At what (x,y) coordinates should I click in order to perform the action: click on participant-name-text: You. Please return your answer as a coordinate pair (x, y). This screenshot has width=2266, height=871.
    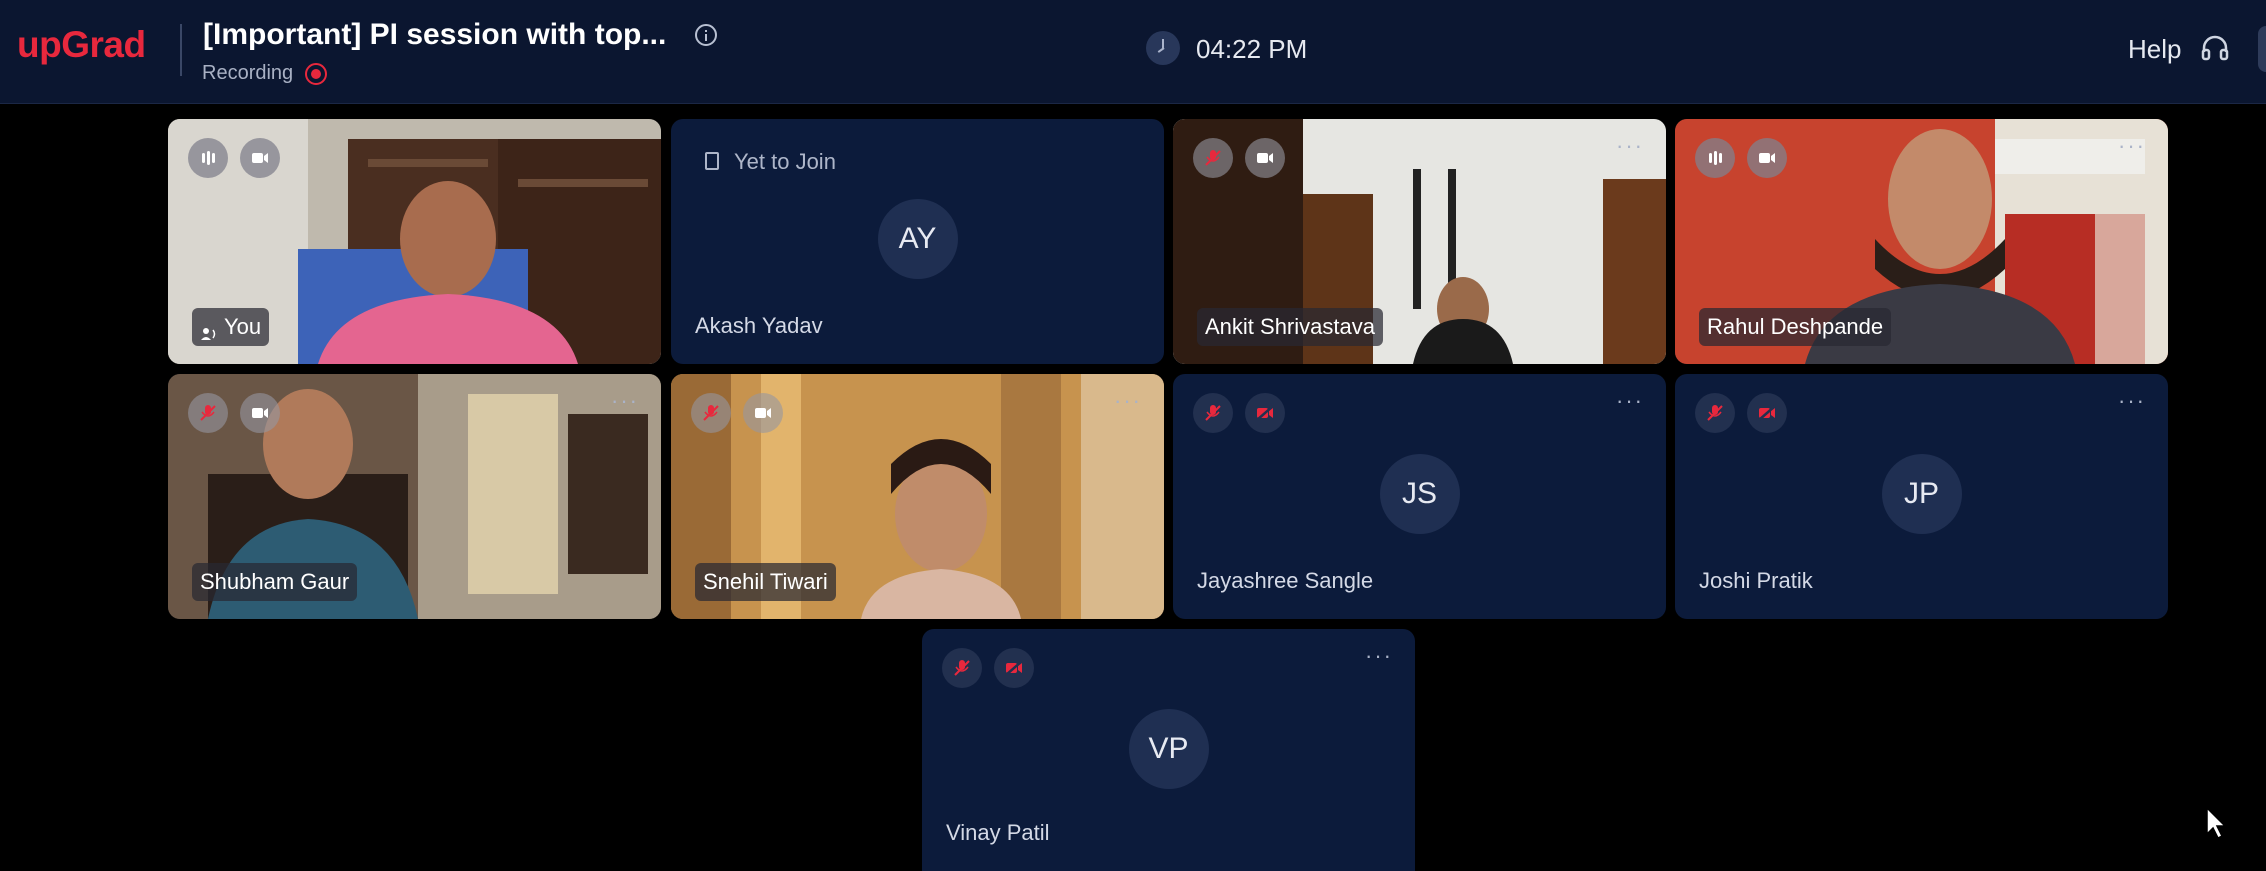
    Looking at the image, I should click on (243, 326).